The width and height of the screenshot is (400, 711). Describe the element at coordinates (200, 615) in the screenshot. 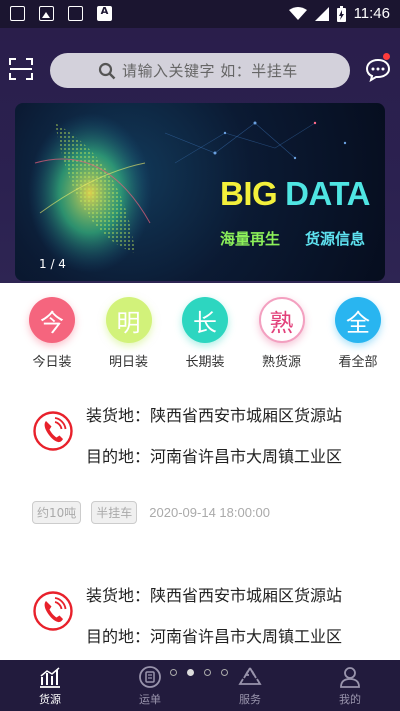

I see `cargo-item: 装货地：陕西省西安市城厢区货源站 目的地：河南省许昌市大周镇工业区` at that location.